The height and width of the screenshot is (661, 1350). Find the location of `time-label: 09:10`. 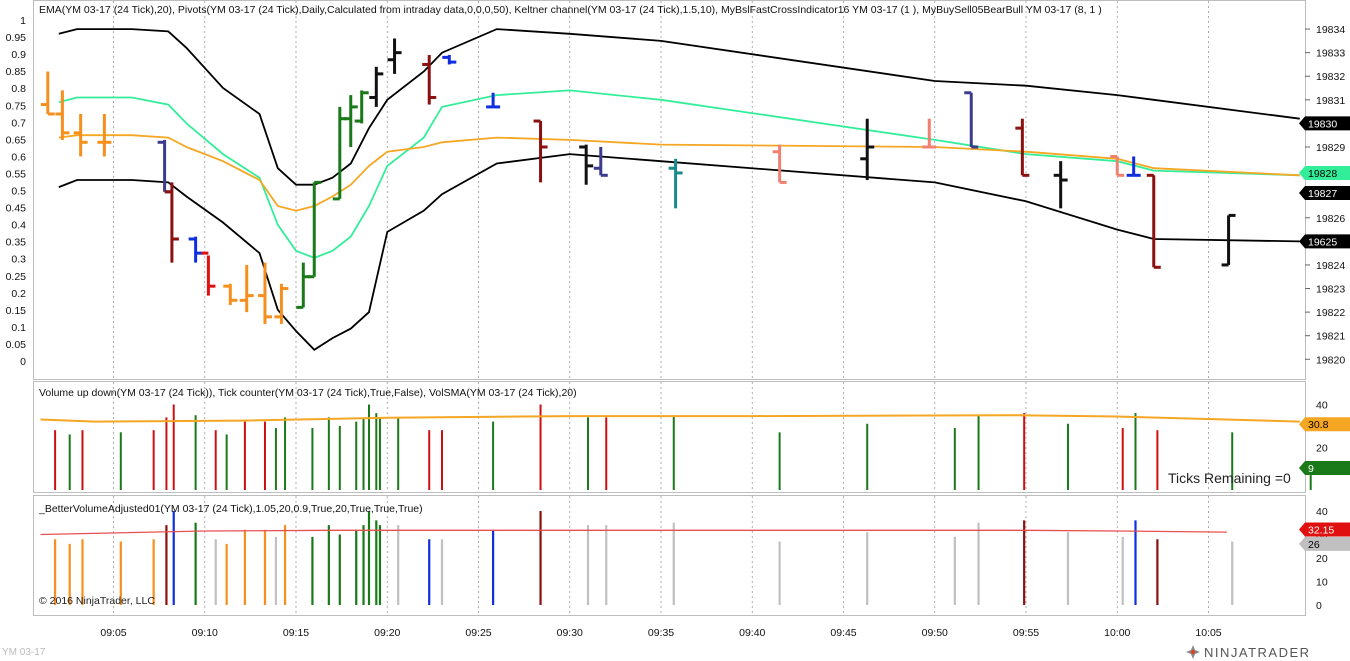

time-label: 09:10 is located at coordinates (205, 633).